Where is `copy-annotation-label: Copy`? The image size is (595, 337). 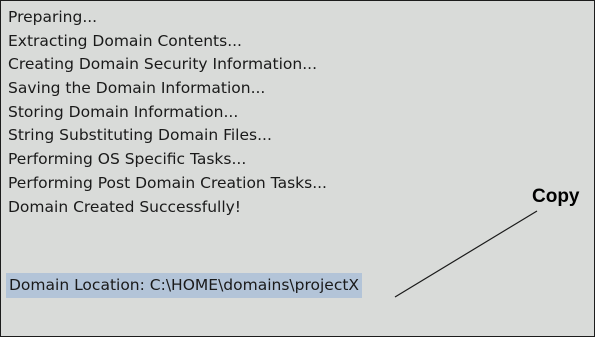 copy-annotation-label: Copy is located at coordinates (556, 196).